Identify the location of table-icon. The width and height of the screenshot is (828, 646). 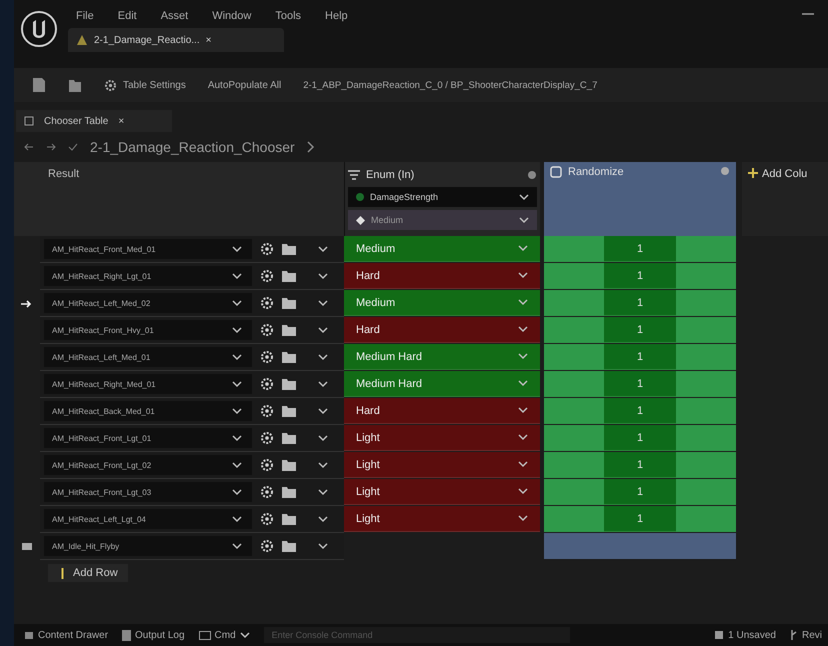
(29, 121).